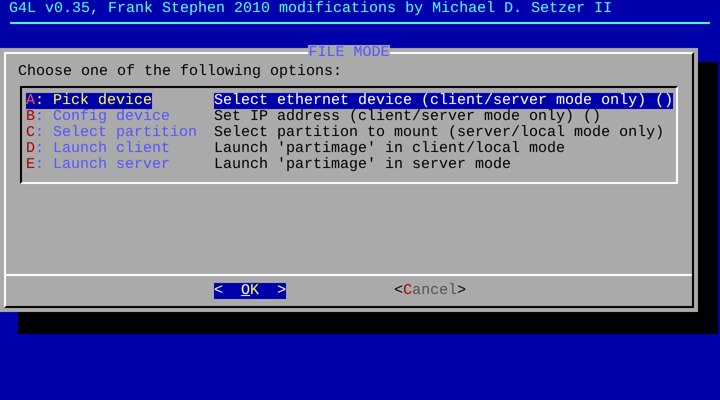  I want to click on menu-option: E: Launch server, so click(98, 165).